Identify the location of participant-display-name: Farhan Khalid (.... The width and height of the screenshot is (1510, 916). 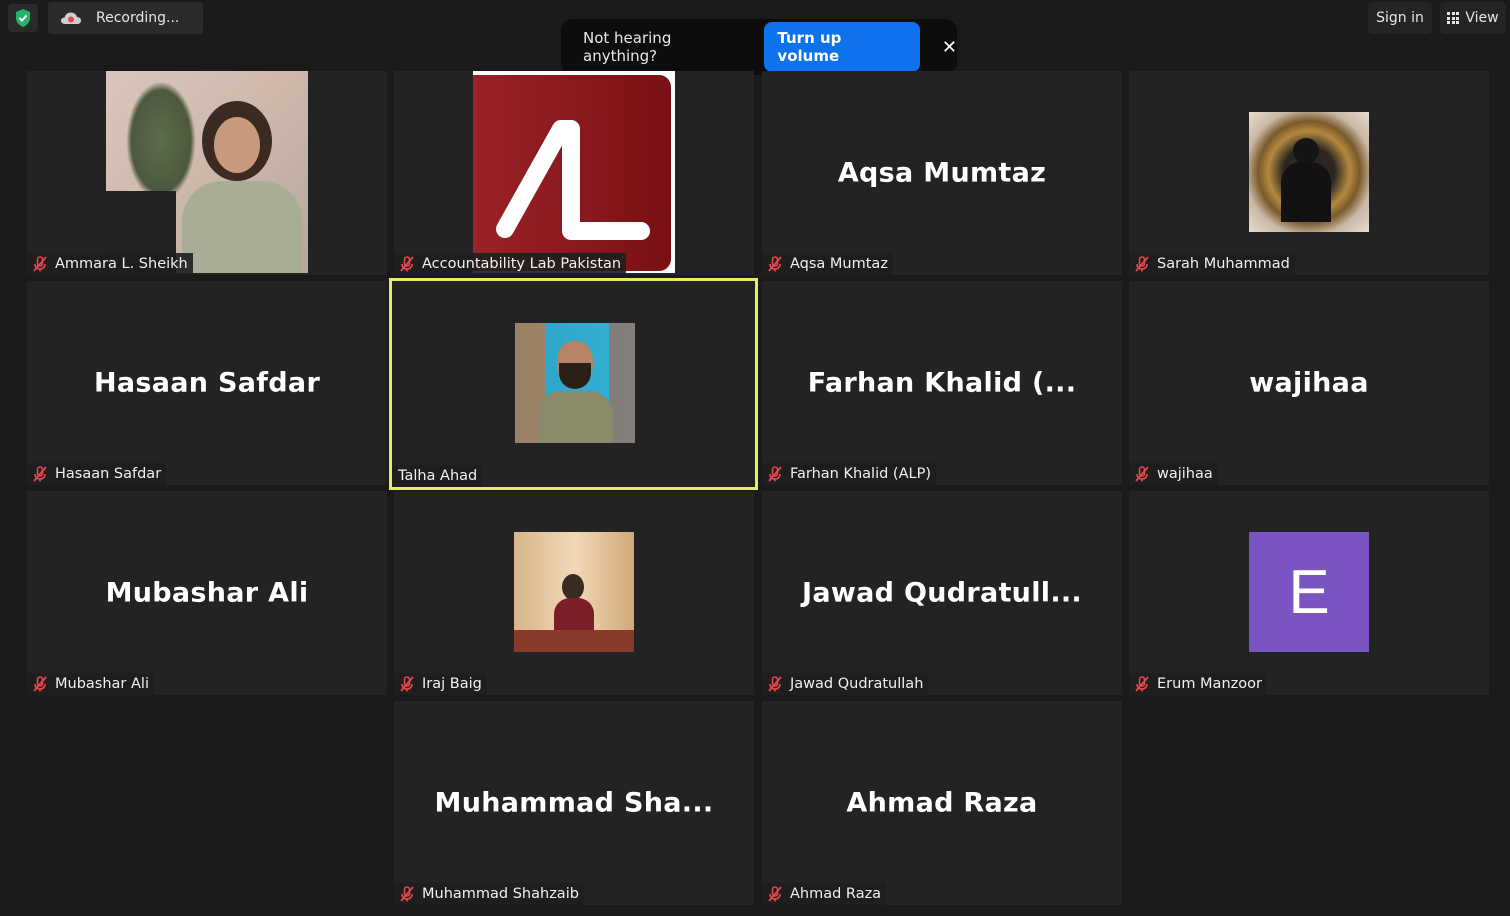
(942, 383).